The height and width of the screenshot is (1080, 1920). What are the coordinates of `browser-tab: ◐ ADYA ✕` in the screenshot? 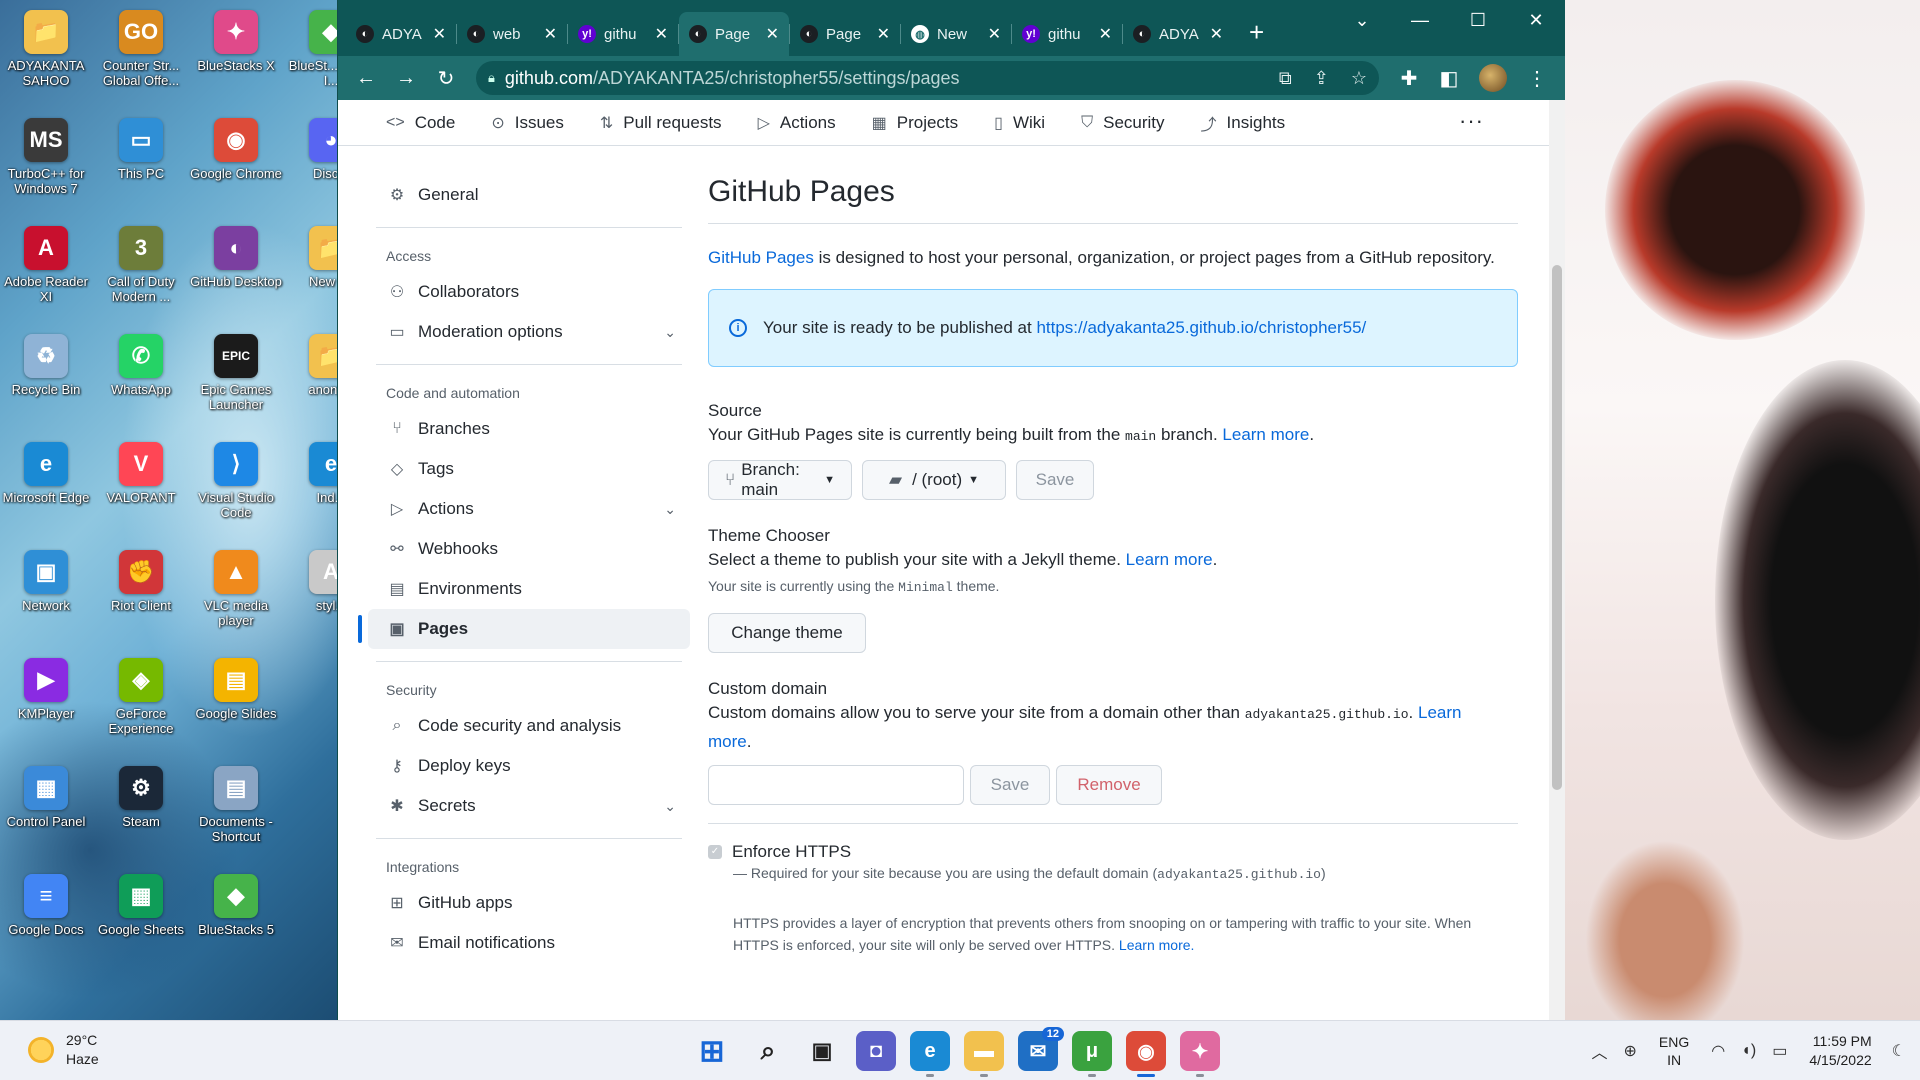 It's located at (1178, 34).